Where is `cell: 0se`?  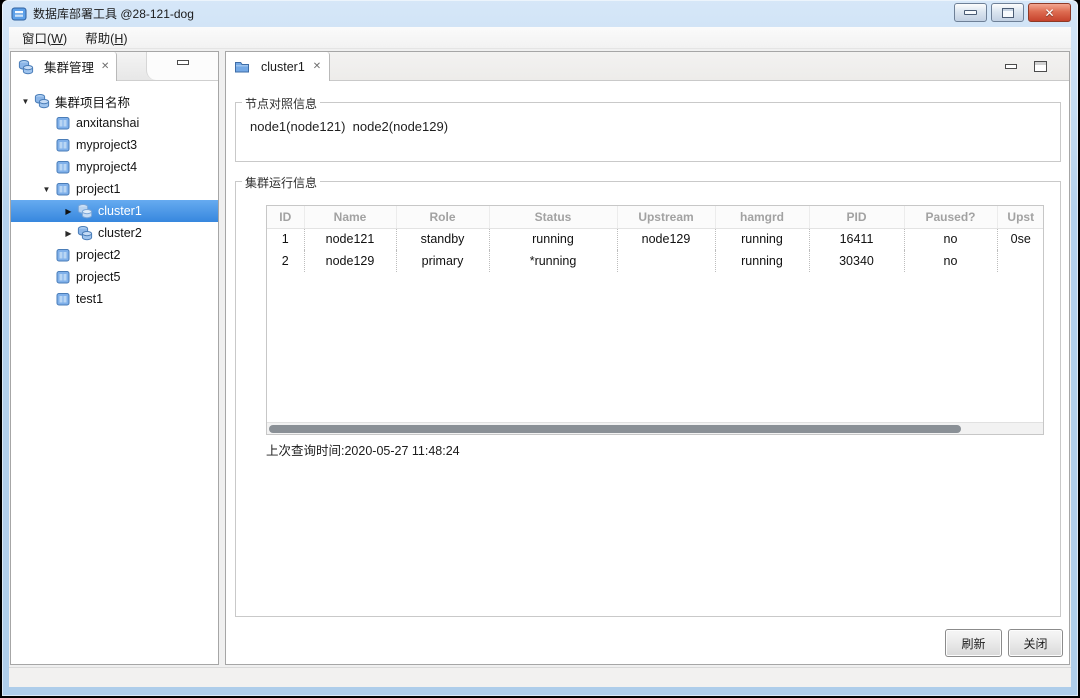 cell: 0se is located at coordinates (1019, 239).